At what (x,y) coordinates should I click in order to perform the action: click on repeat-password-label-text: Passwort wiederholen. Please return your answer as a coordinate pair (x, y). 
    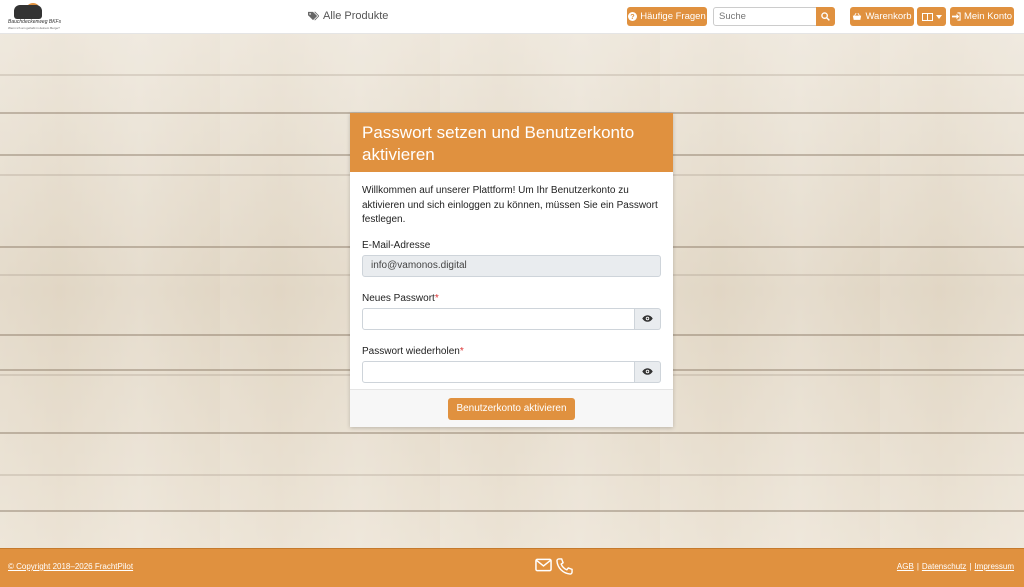
    Looking at the image, I should click on (411, 351).